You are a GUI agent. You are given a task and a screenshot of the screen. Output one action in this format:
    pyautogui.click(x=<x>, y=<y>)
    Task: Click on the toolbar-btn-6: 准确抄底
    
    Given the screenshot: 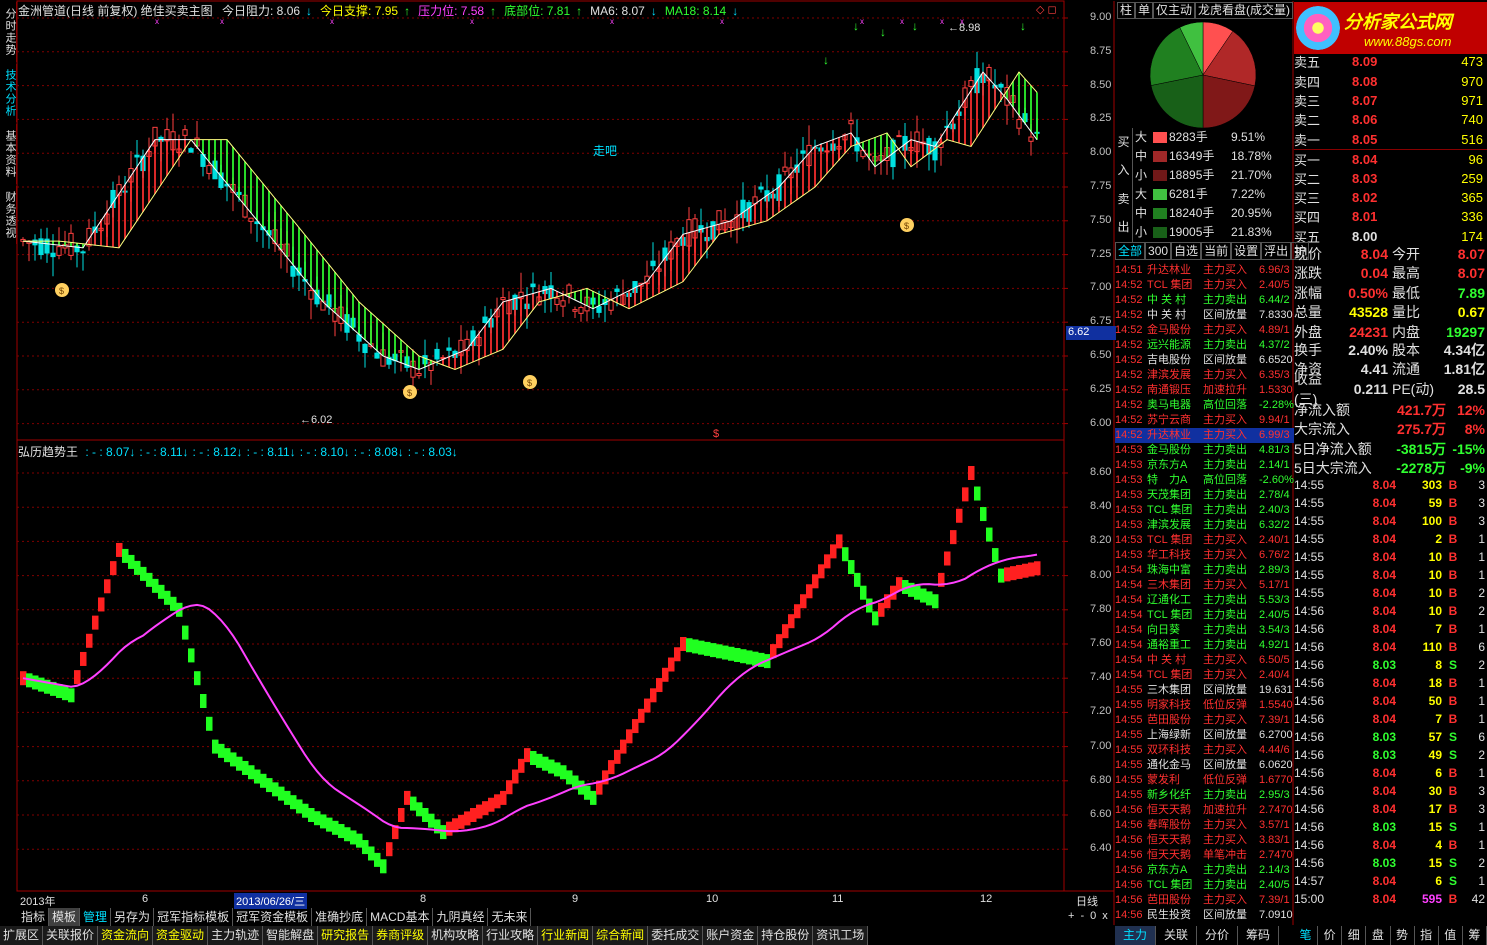 What is the action you would take?
    pyautogui.click(x=340, y=917)
    